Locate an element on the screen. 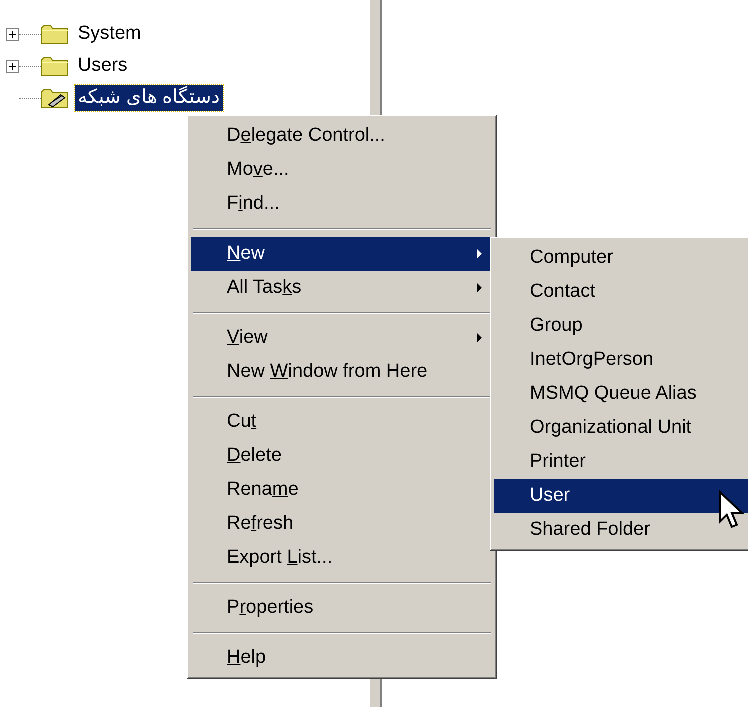 This screenshot has width=748, height=707. menu-item: InetOrgPerson is located at coordinates (621, 360).